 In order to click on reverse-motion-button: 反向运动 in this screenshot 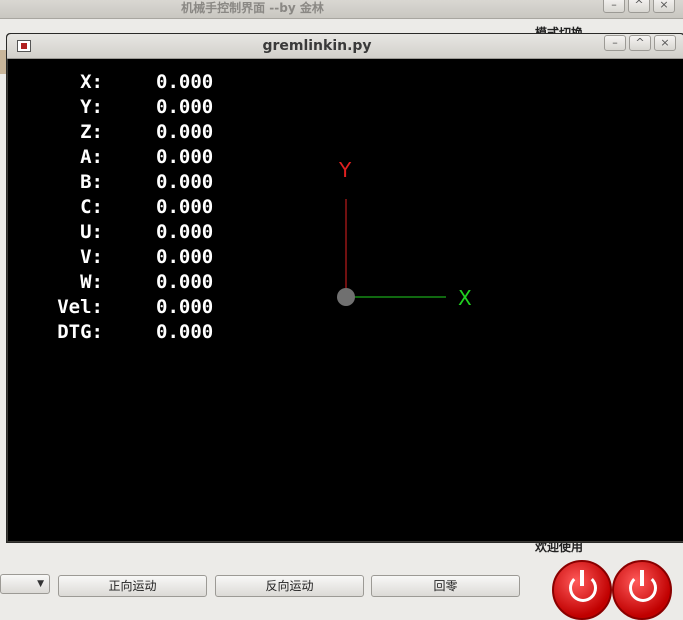, I will do `click(289, 586)`.